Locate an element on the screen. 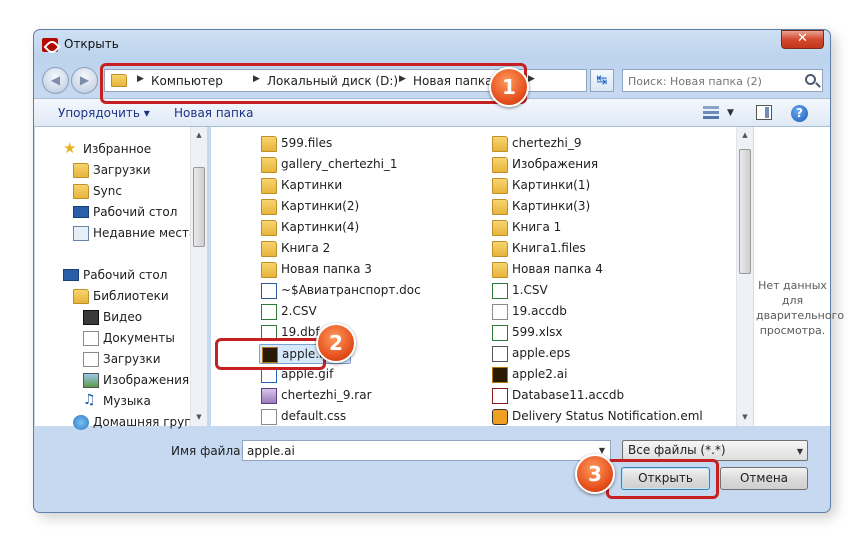  file-name: Новая папка 3 is located at coordinates (326, 269).